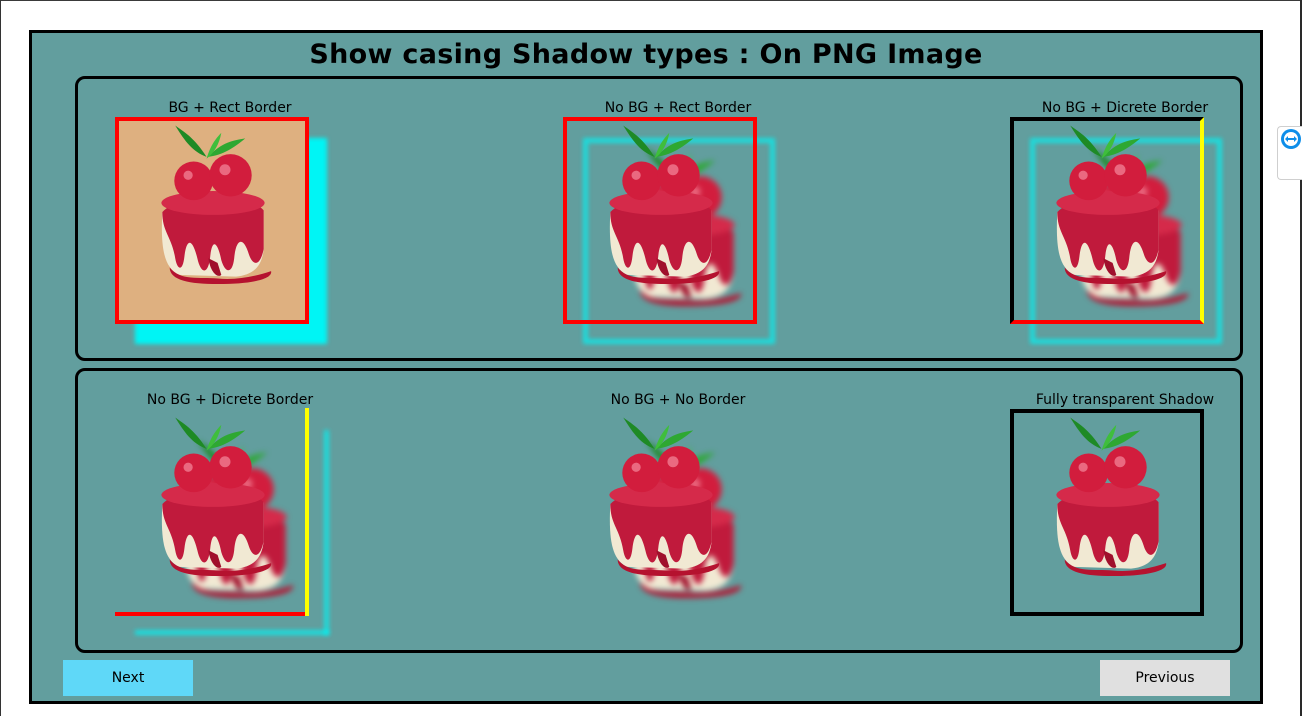 The image size is (1302, 716). I want to click on right-line-shadow, so click(326, 532).